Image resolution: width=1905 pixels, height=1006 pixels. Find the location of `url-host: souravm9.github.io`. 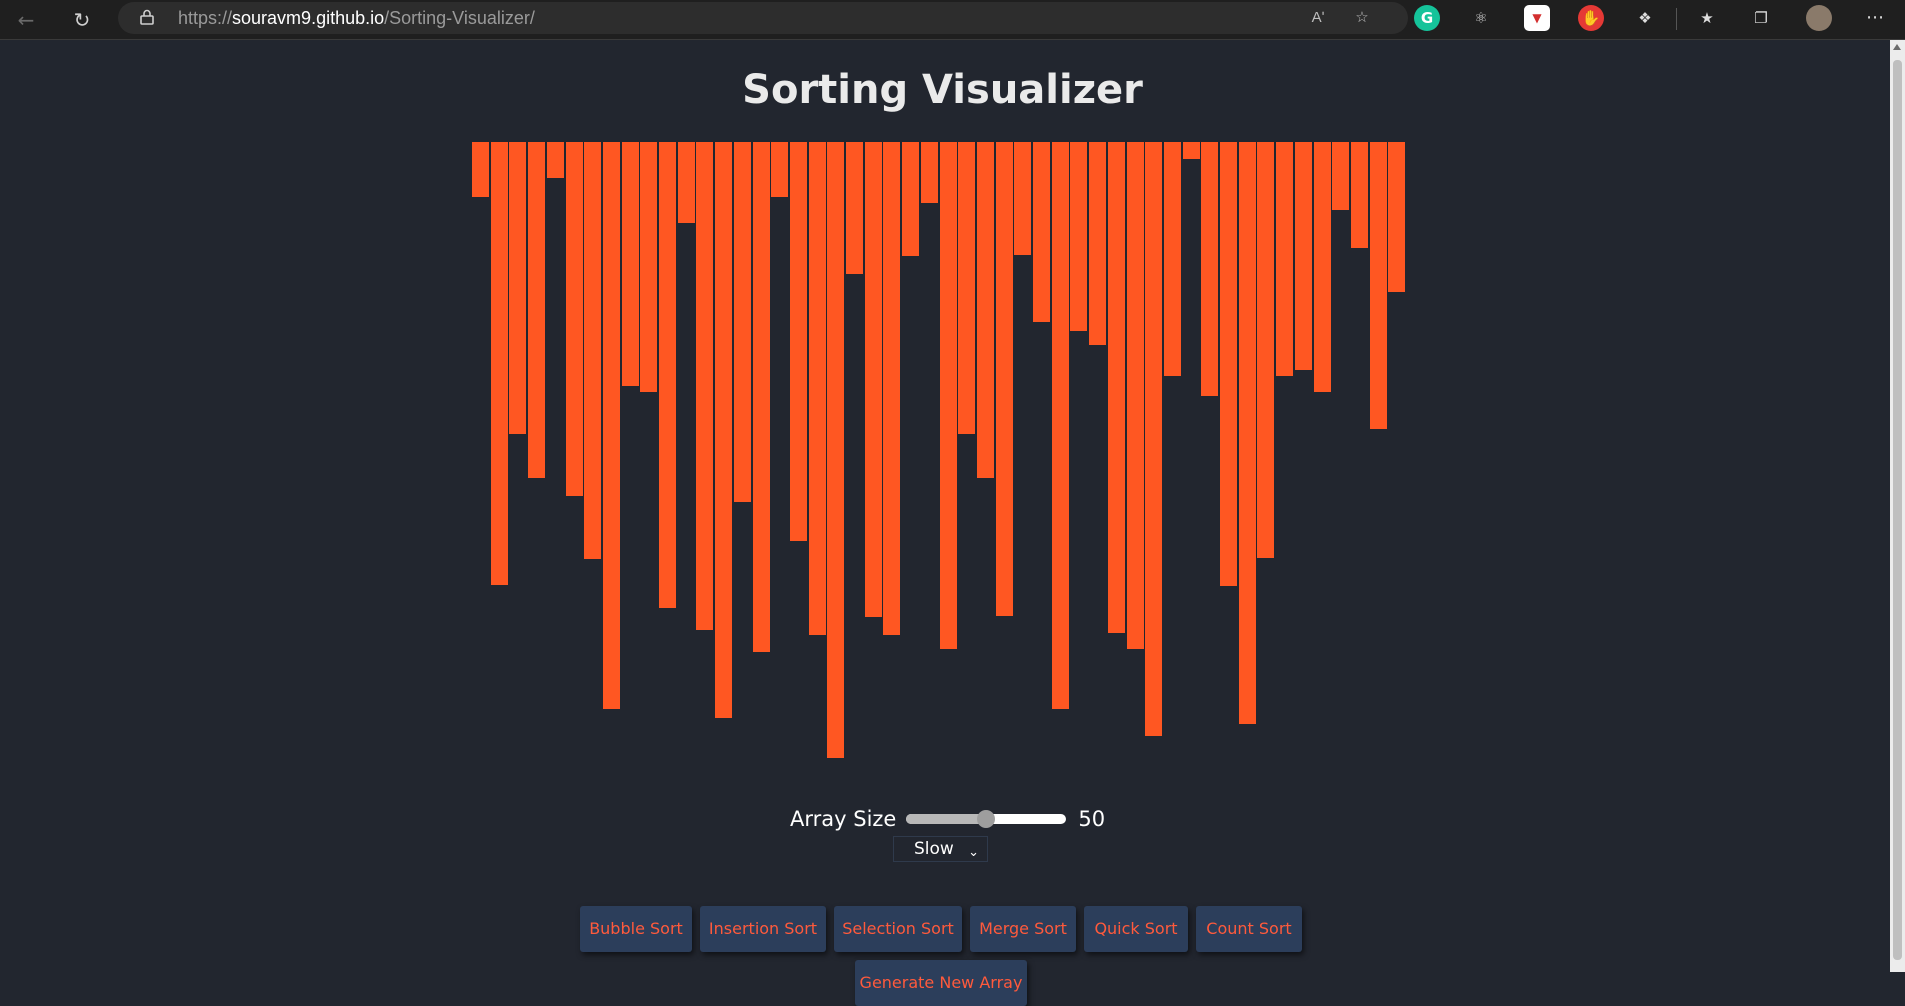

url-host: souravm9.github.io is located at coordinates (308, 18).